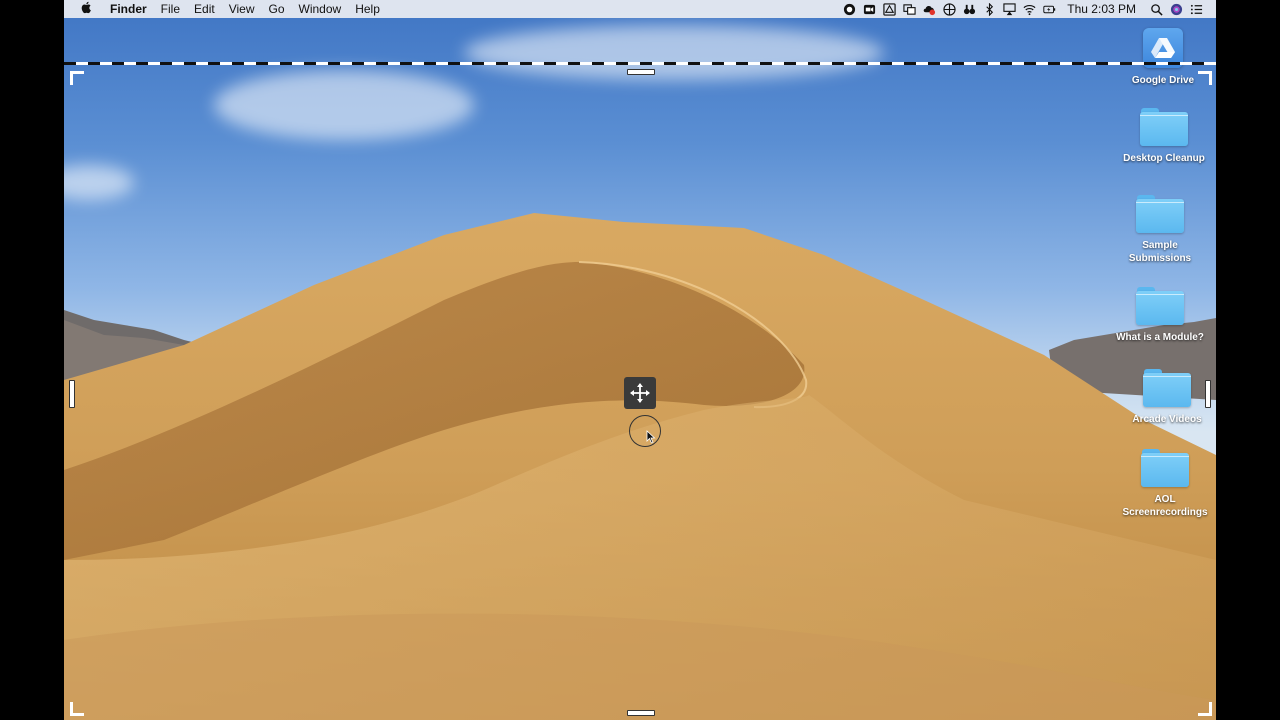 The width and height of the screenshot is (1280, 720). What do you see at coordinates (86, 9) in the screenshot?
I see `apple-icon` at bounding box center [86, 9].